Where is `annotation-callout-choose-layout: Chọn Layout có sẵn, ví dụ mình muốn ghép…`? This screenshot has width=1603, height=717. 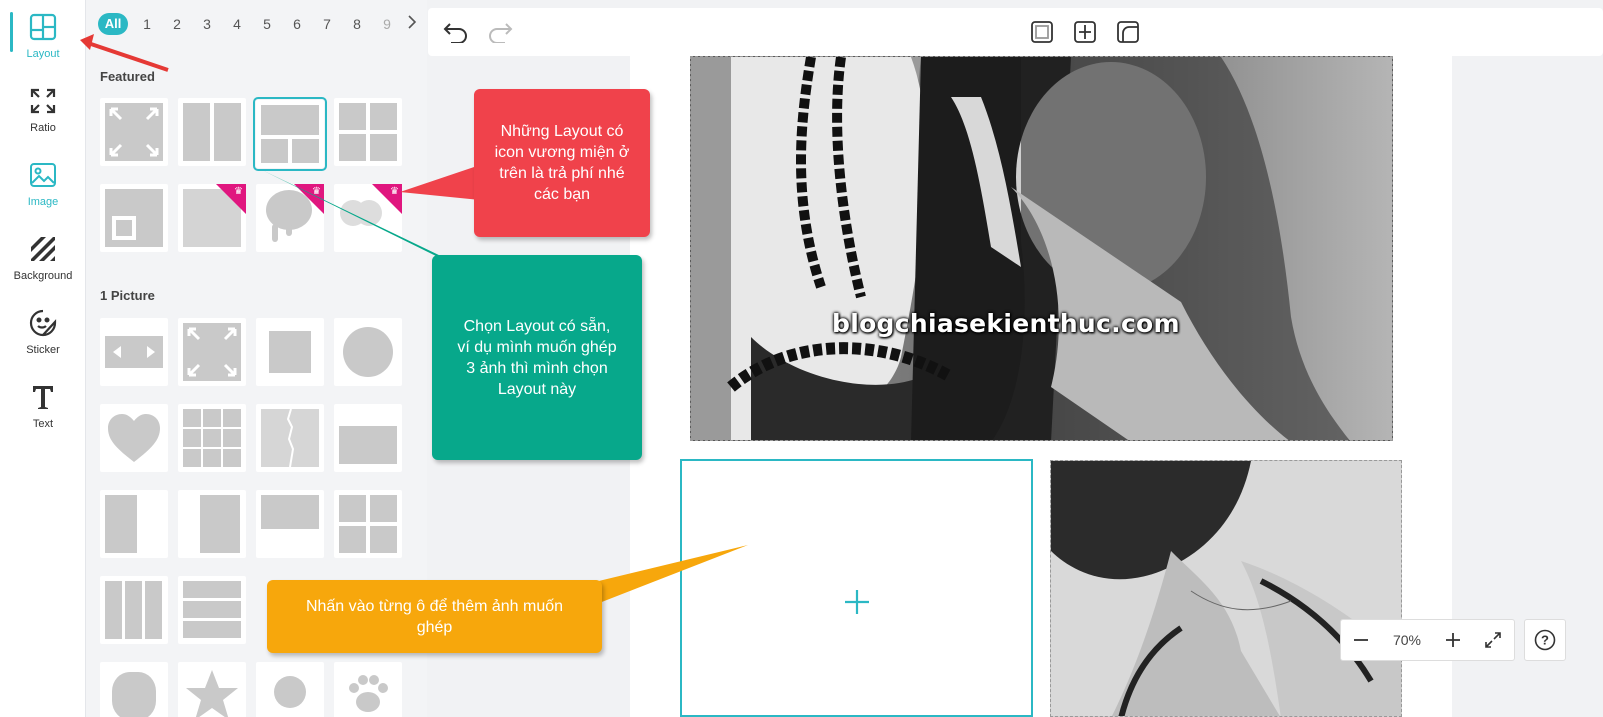 annotation-callout-choose-layout: Chọn Layout có sẵn, ví dụ mình muốn ghép… is located at coordinates (537, 357).